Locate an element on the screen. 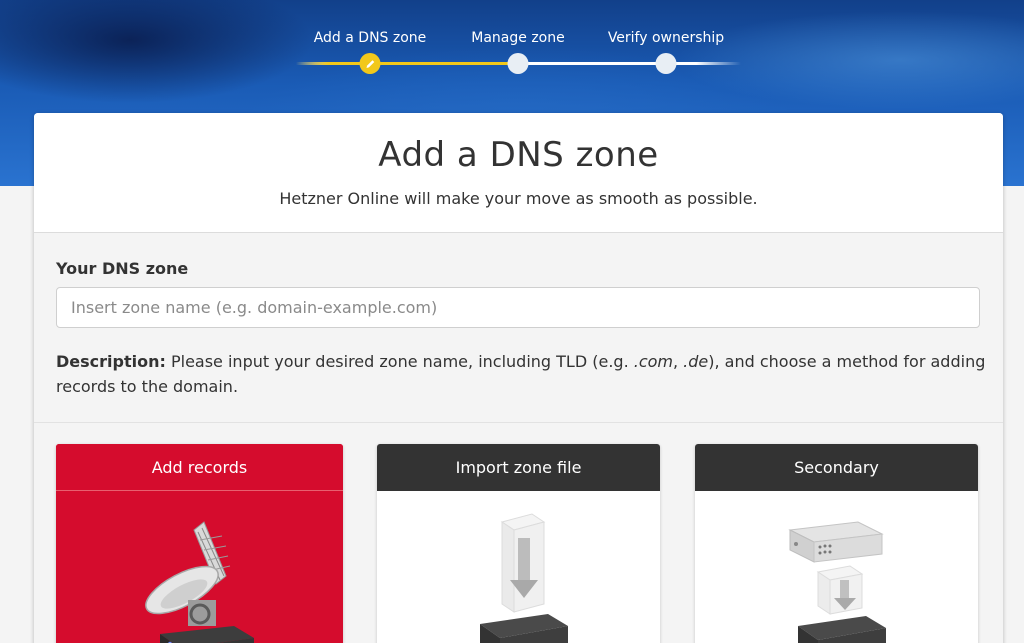 Image resolution: width=1024 pixels, height=643 pixels. import-file-icon is located at coordinates (518, 567).